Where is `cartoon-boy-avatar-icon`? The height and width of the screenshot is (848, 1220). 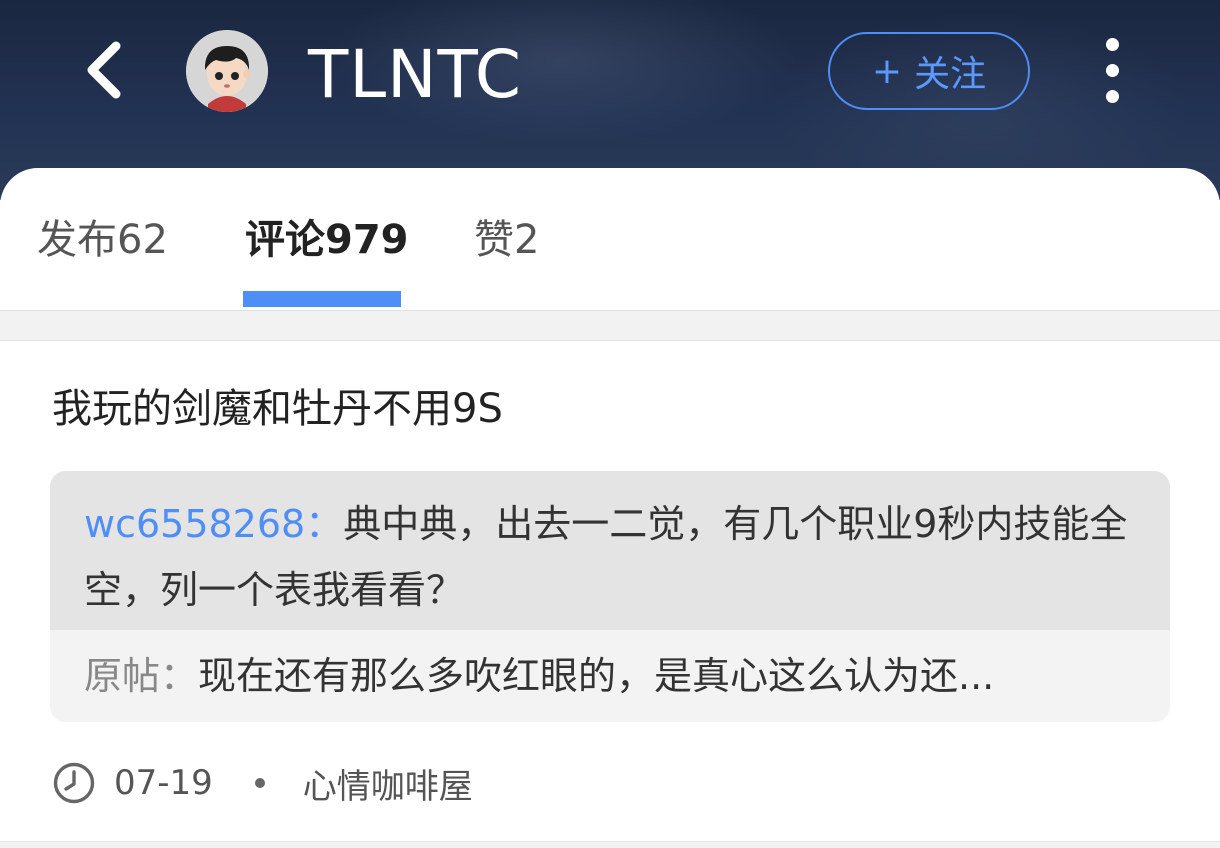
cartoon-boy-avatar-icon is located at coordinates (227, 71).